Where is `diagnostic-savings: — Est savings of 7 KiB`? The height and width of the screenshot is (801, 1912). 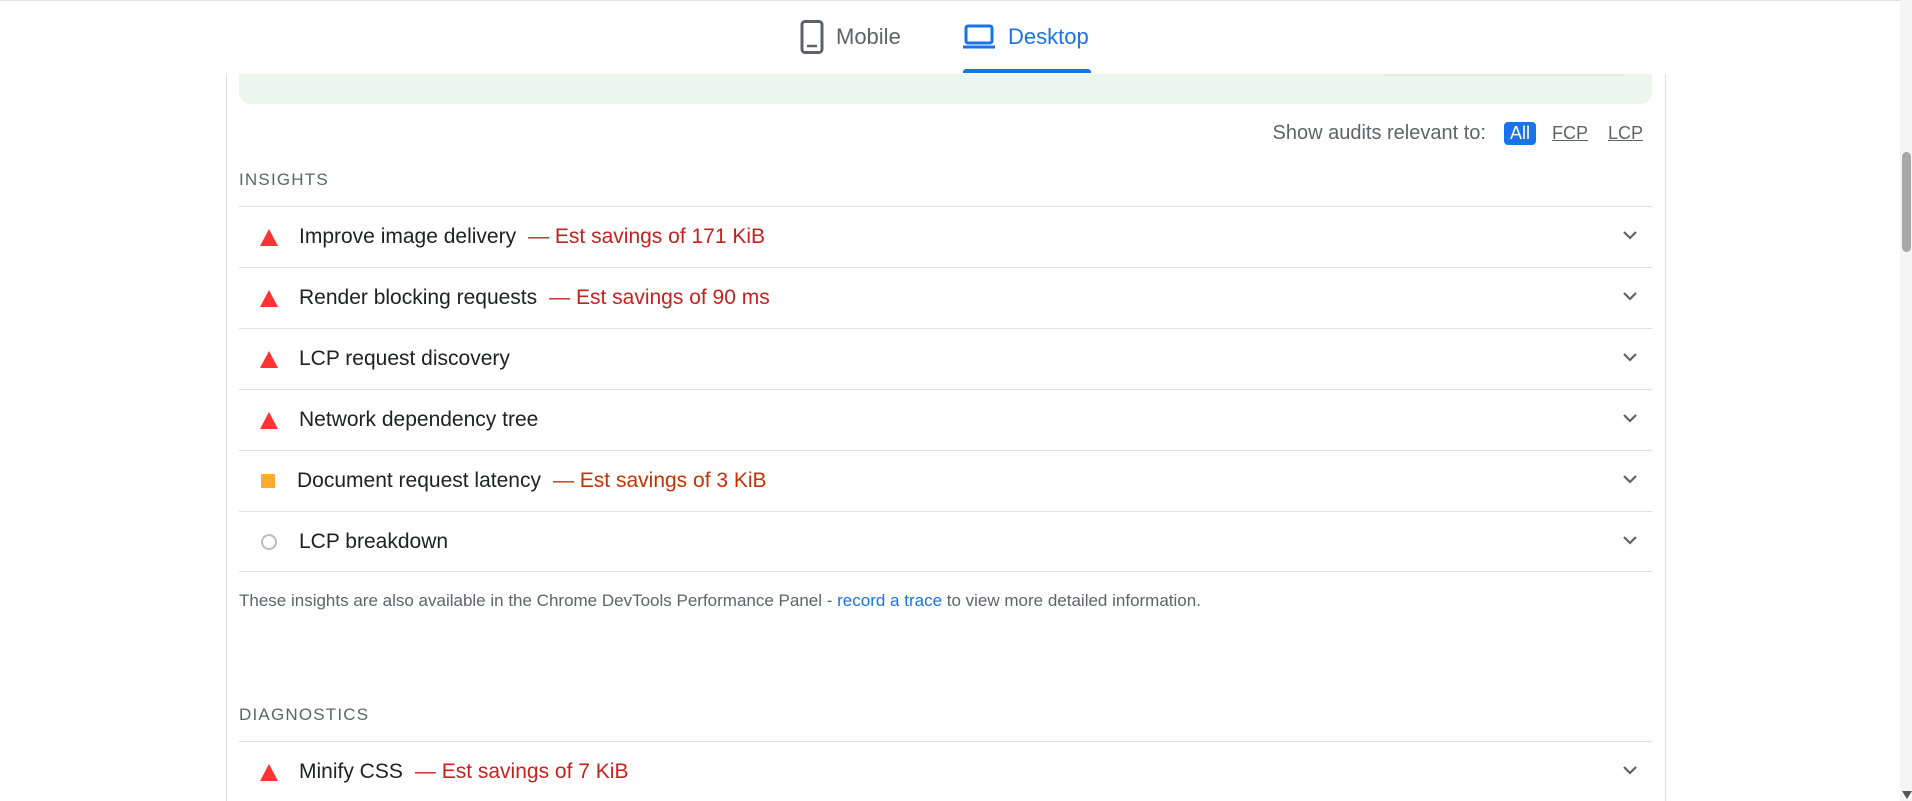 diagnostic-savings: — Est savings of 7 KiB is located at coordinates (521, 771).